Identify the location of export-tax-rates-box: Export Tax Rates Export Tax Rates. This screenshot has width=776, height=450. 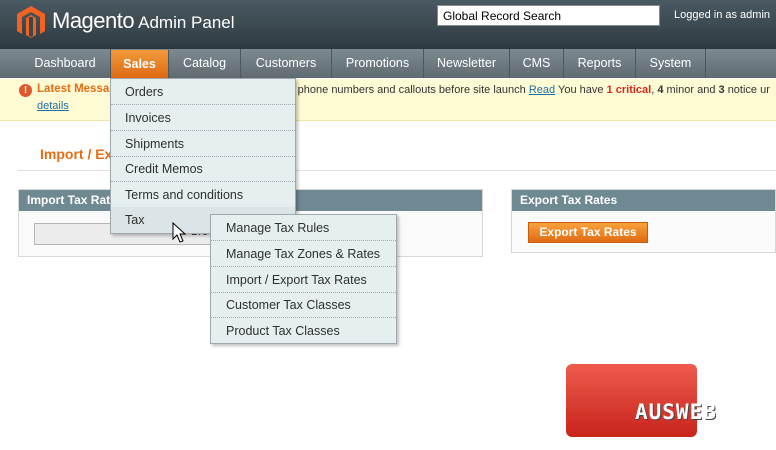
(643, 221).